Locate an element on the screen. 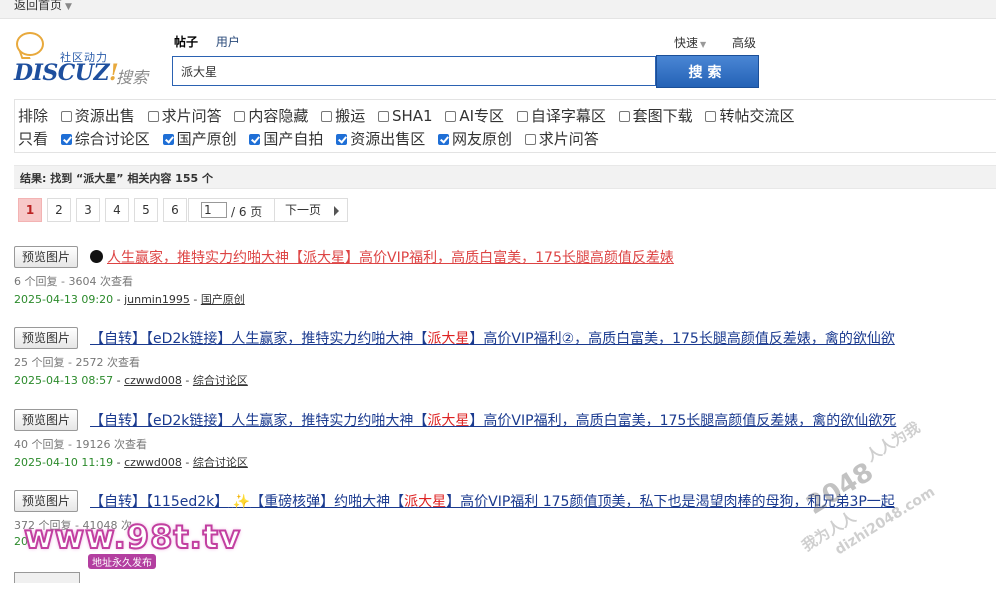 Image resolution: width=996 pixels, height=611 pixels. page-6: 6 is located at coordinates (175, 210).